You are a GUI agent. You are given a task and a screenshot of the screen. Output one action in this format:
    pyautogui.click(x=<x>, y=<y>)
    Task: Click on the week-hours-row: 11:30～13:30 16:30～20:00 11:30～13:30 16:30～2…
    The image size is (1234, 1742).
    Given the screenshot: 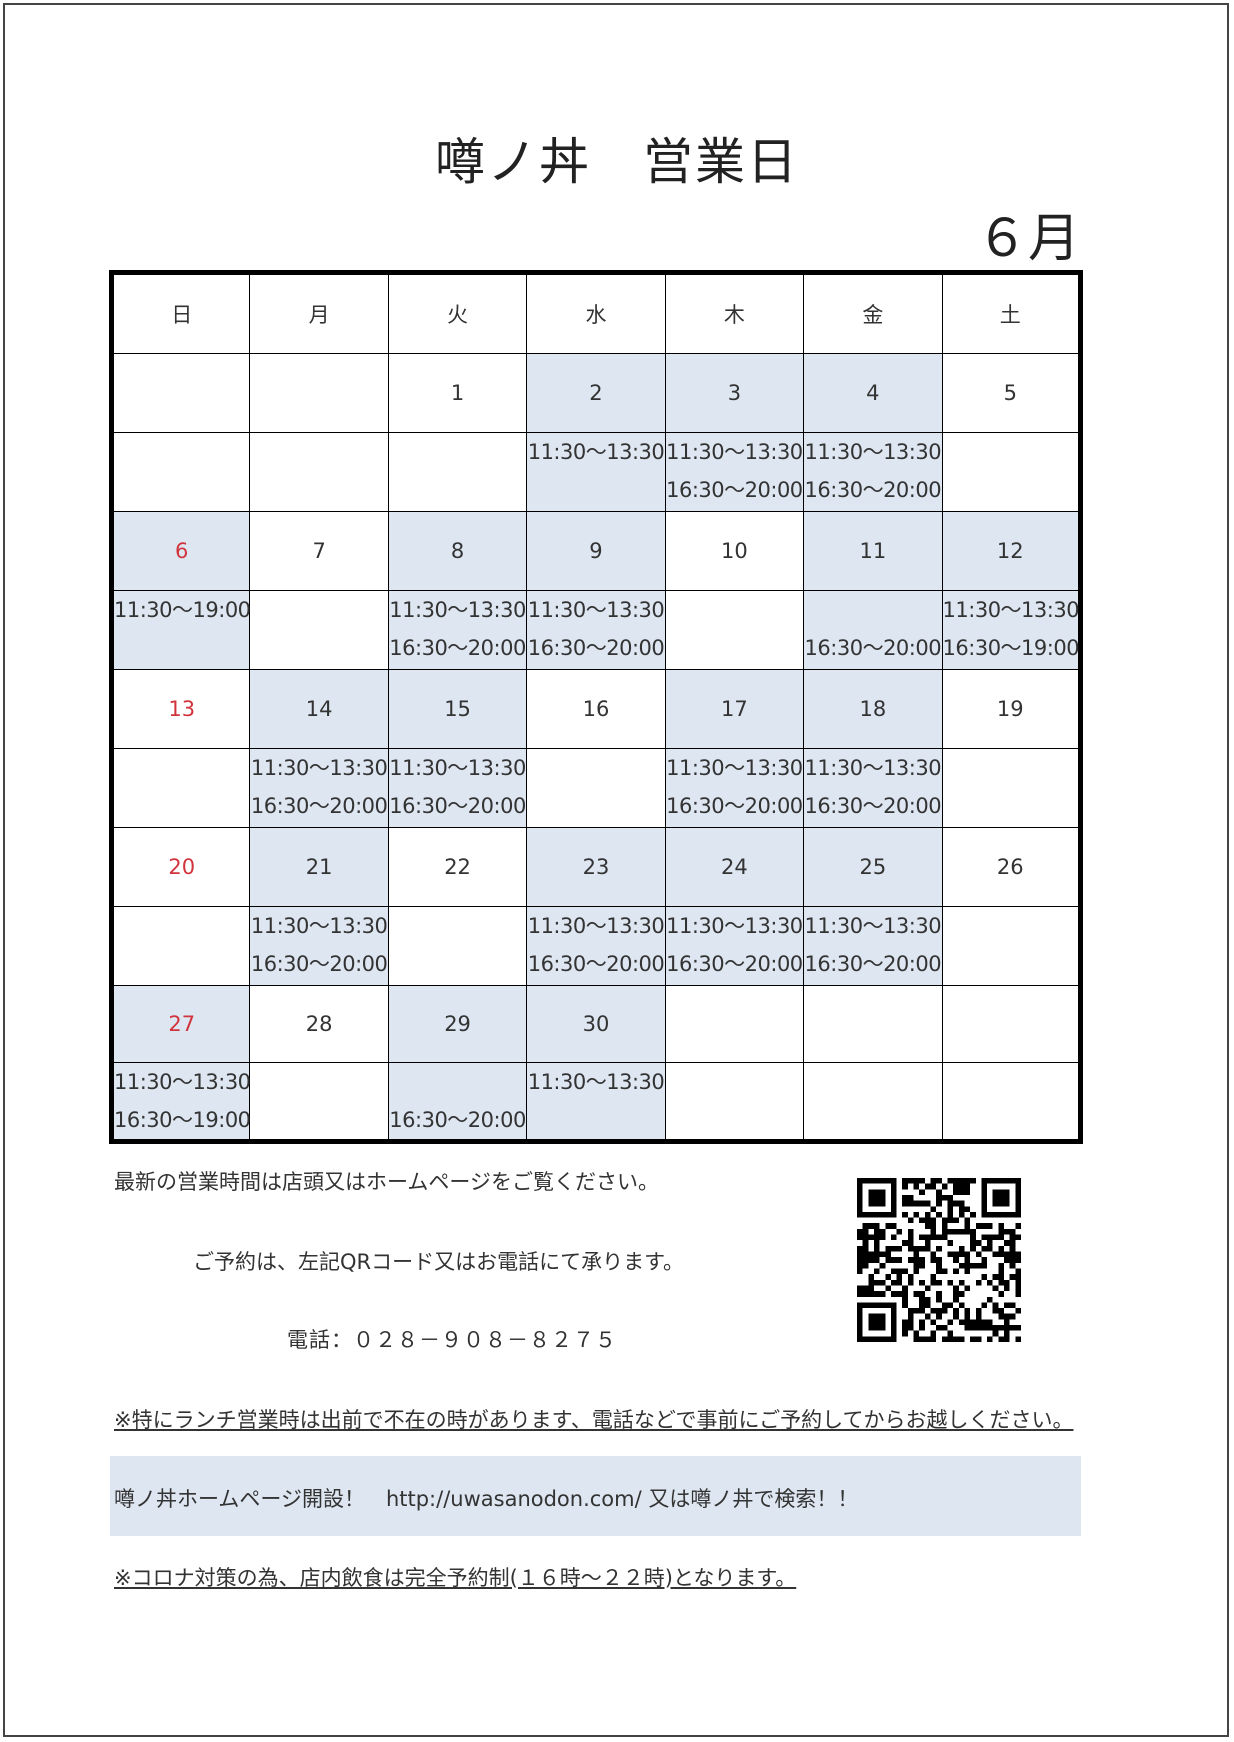 What is the action you would take?
    pyautogui.click(x=596, y=788)
    